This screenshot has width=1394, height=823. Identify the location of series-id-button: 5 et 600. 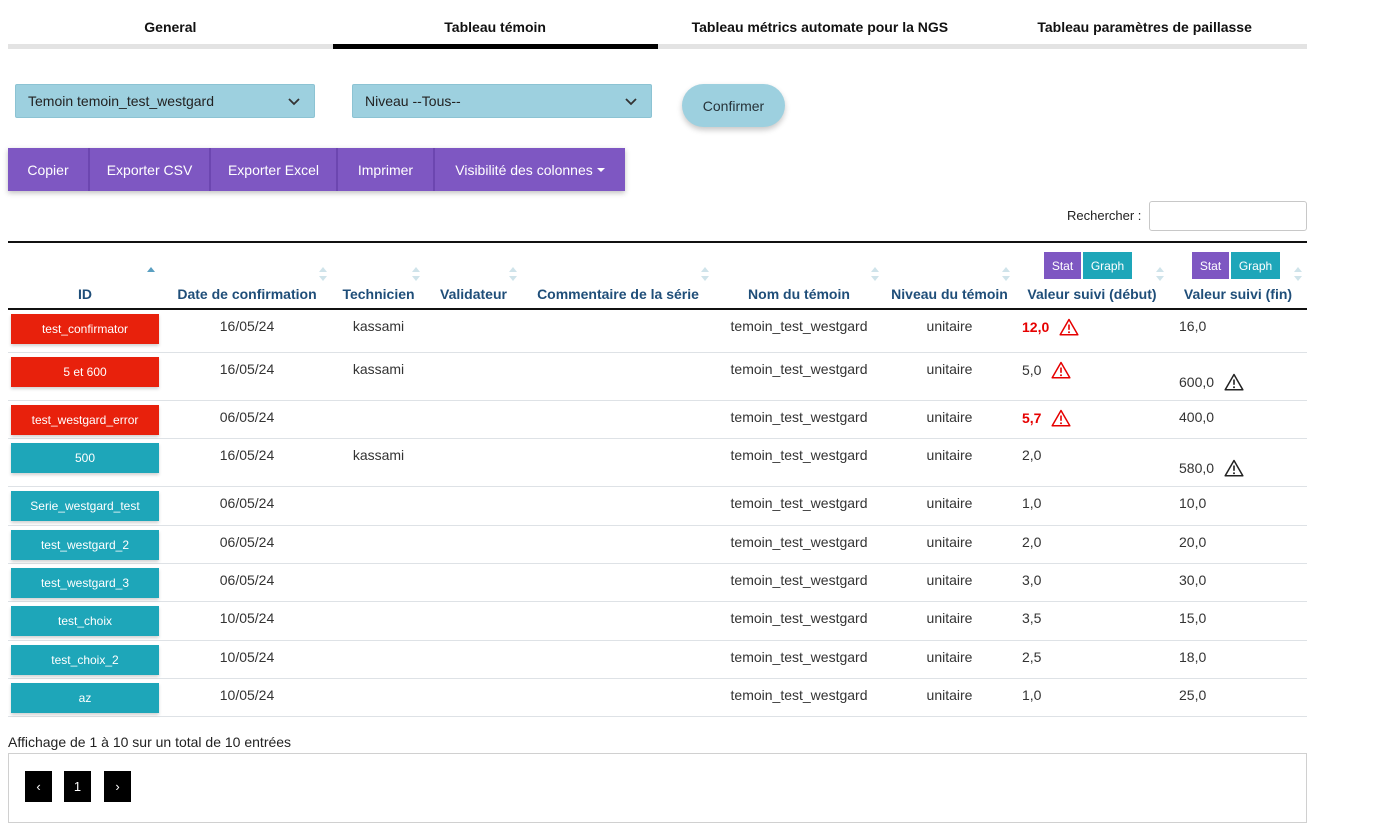
(85, 371).